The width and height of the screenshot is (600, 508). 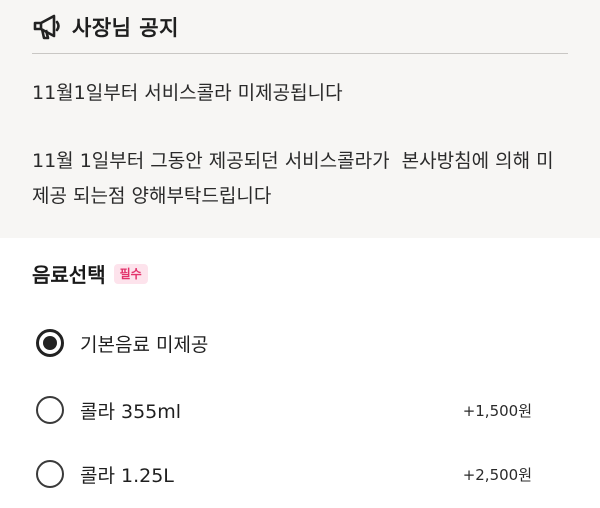 I want to click on drink-selection-header: 음료선택 필수, so click(x=90, y=273).